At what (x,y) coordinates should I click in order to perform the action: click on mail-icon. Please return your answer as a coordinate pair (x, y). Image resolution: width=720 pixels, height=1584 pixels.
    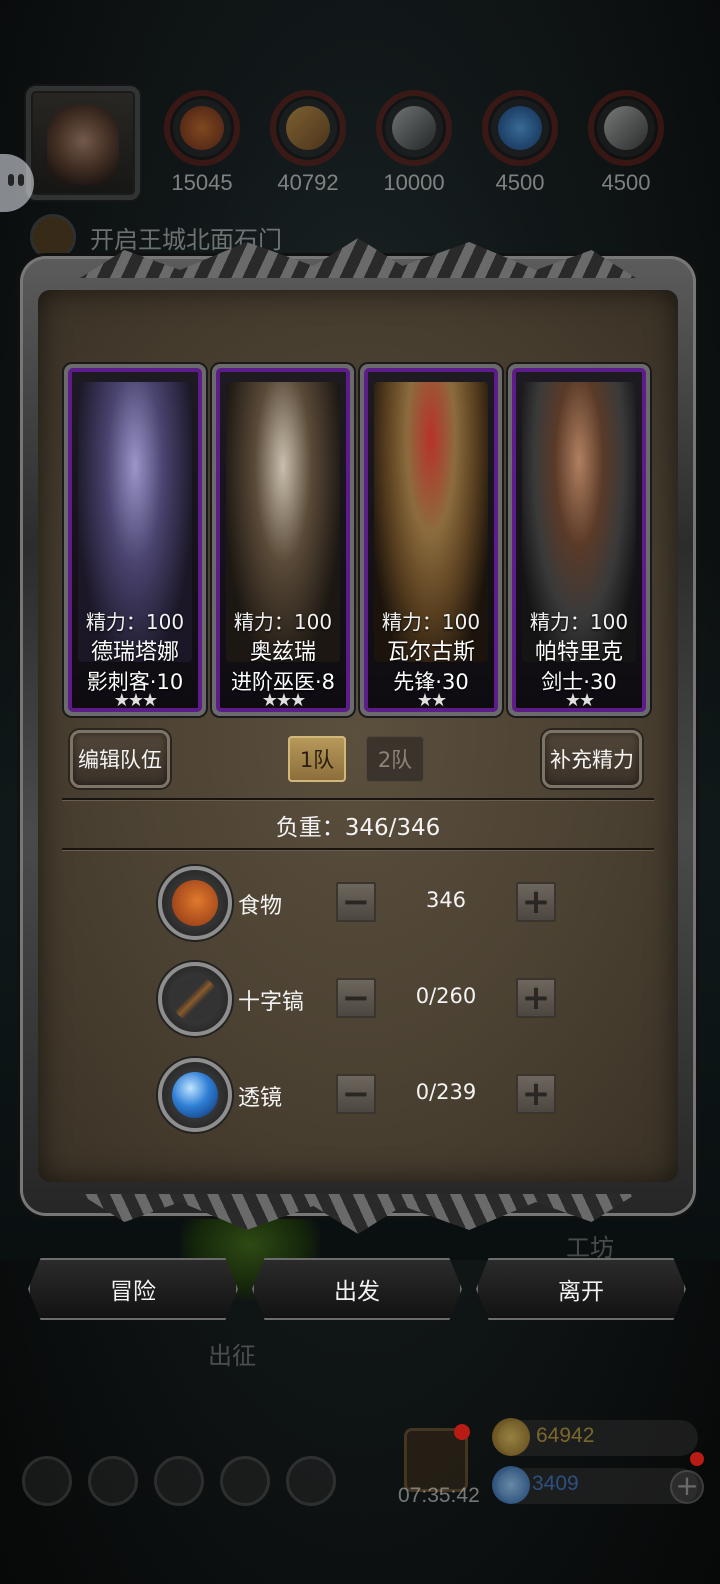
    Looking at the image, I should click on (245, 1481).